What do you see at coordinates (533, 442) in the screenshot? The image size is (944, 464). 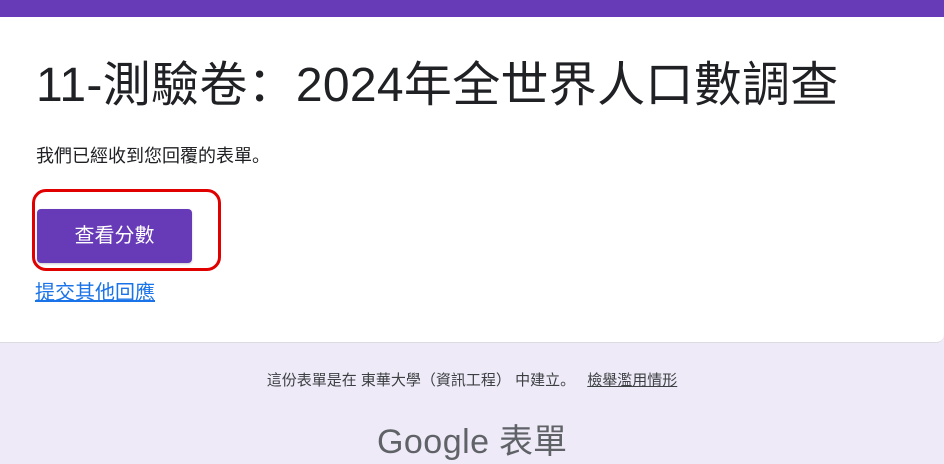 I see `brand-product-name: 表單` at bounding box center [533, 442].